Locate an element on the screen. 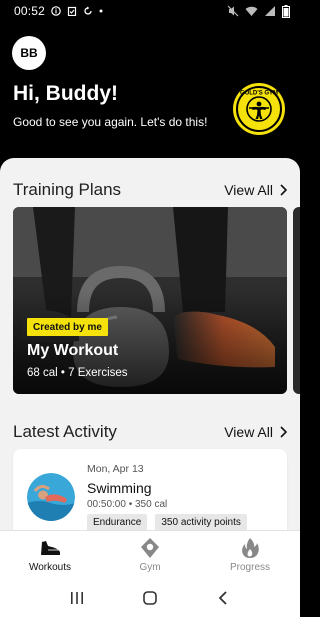 The width and height of the screenshot is (320, 617). nav-label: Workouts is located at coordinates (50, 567).